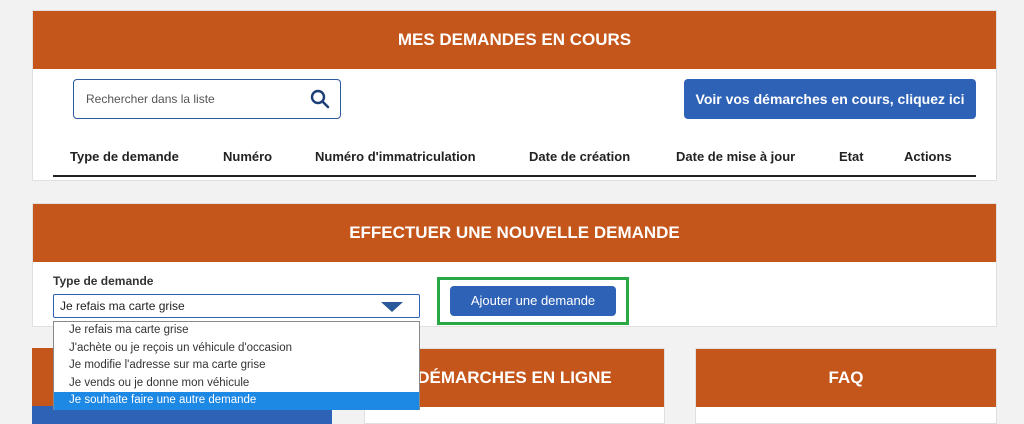 This screenshot has height=424, width=1024. I want to click on add-request-button: Ajouter une demande, so click(533, 301).